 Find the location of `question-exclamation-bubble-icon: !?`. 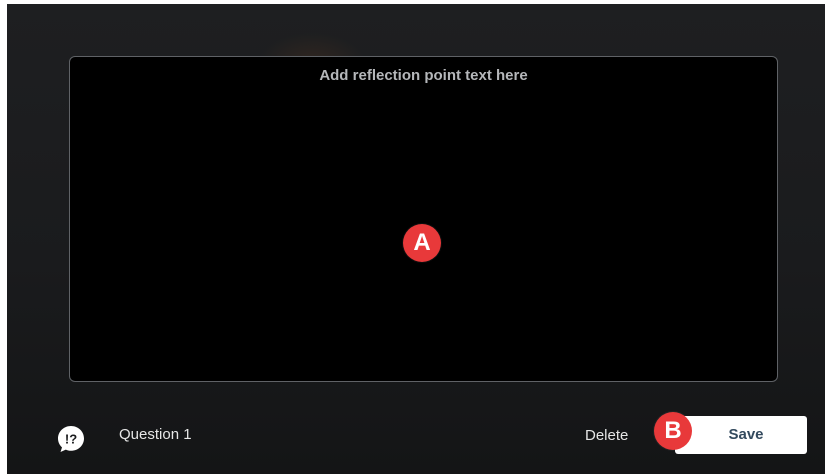

question-exclamation-bubble-icon: !? is located at coordinates (71, 439).